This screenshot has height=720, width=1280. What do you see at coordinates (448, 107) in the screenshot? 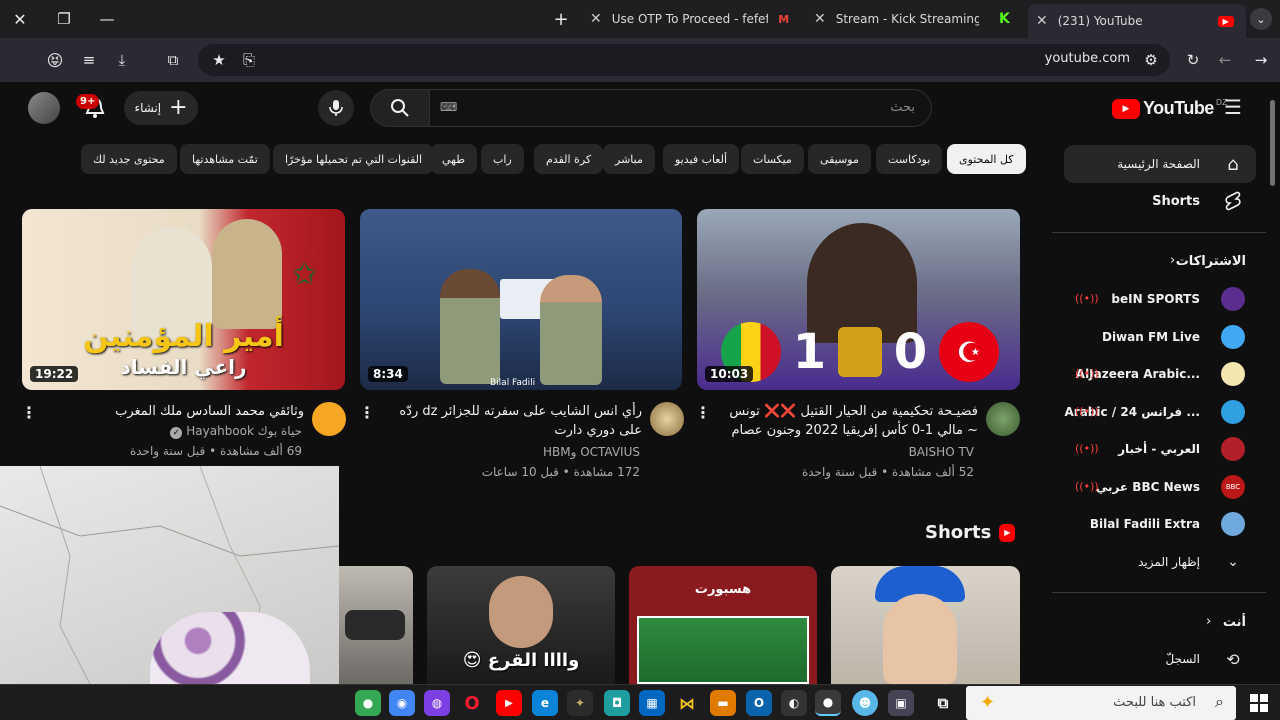
I see `keyboard-icon: ⌨` at bounding box center [448, 107].